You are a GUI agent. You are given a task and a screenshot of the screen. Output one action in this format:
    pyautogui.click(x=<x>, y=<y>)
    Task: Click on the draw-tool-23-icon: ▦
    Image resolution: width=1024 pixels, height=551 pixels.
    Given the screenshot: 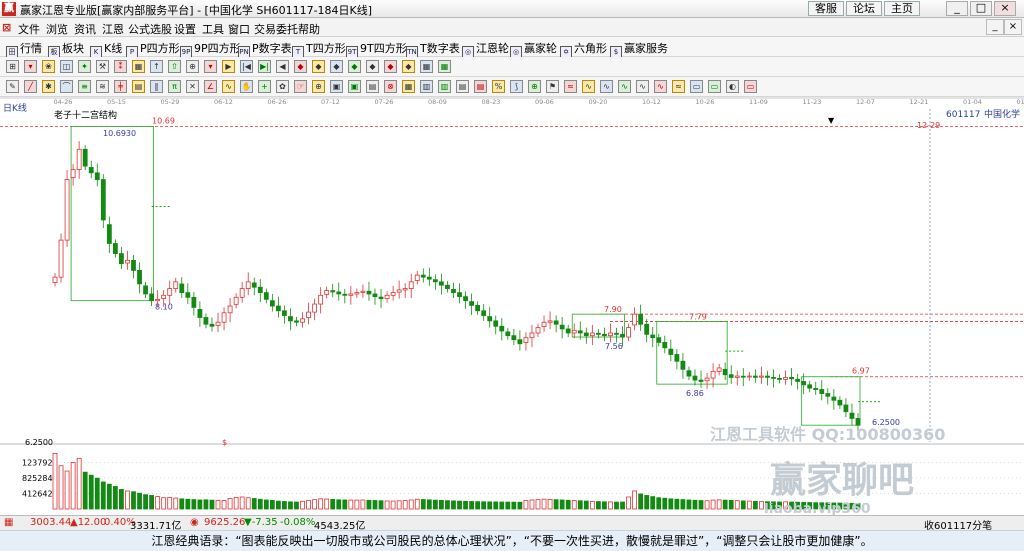 What is the action you would take?
    pyautogui.click(x=408, y=86)
    